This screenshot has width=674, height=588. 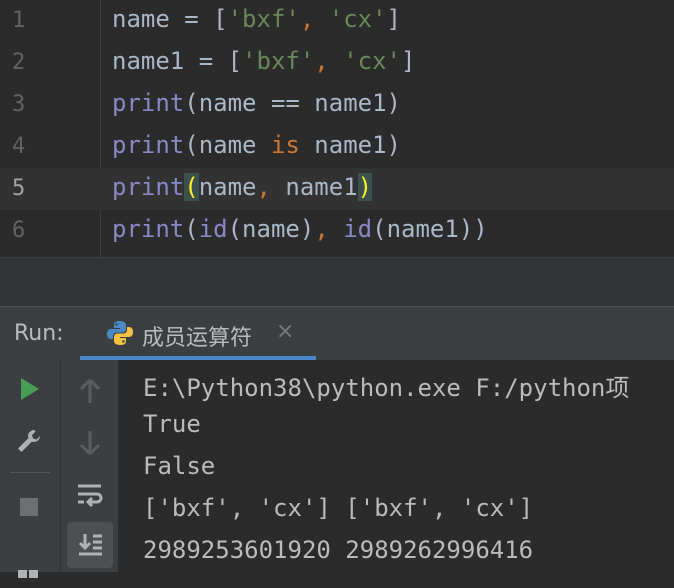 I want to click on modify-run-configuration-button, so click(x=29, y=441).